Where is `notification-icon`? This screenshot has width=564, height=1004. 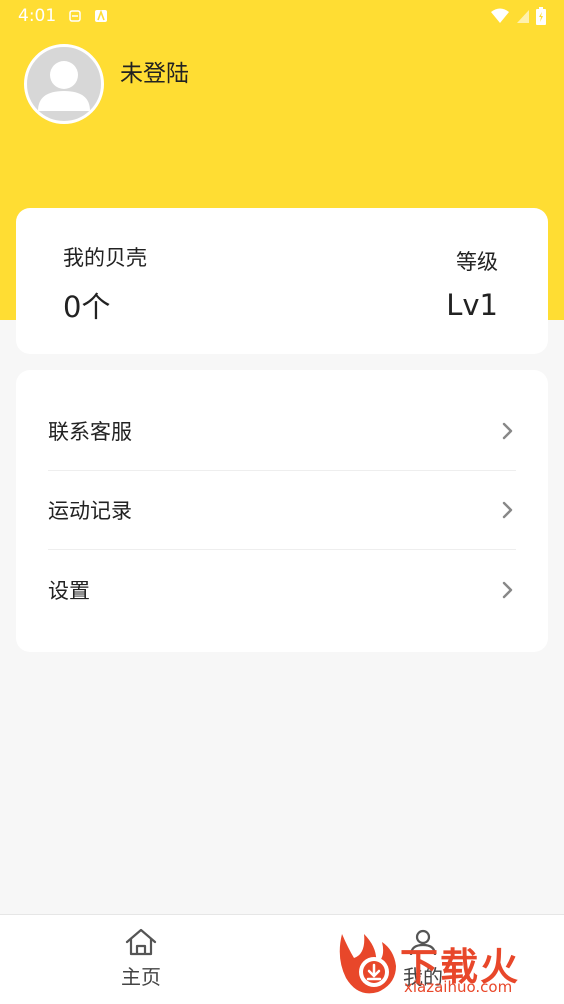
notification-icon is located at coordinates (75, 16).